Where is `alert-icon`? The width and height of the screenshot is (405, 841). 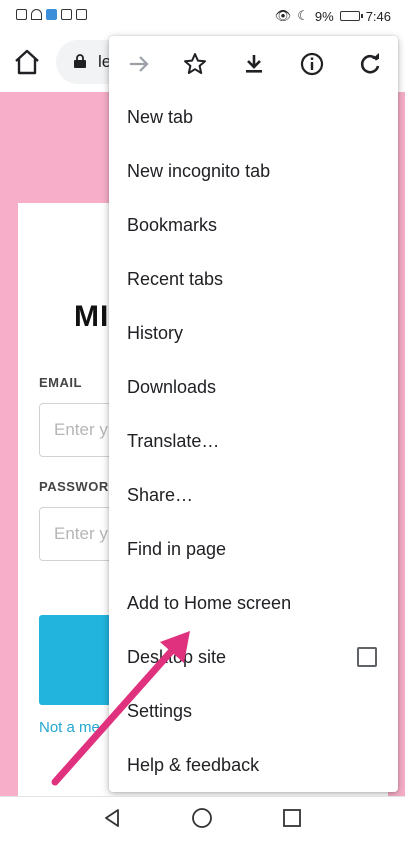 alert-icon is located at coordinates (21, 14).